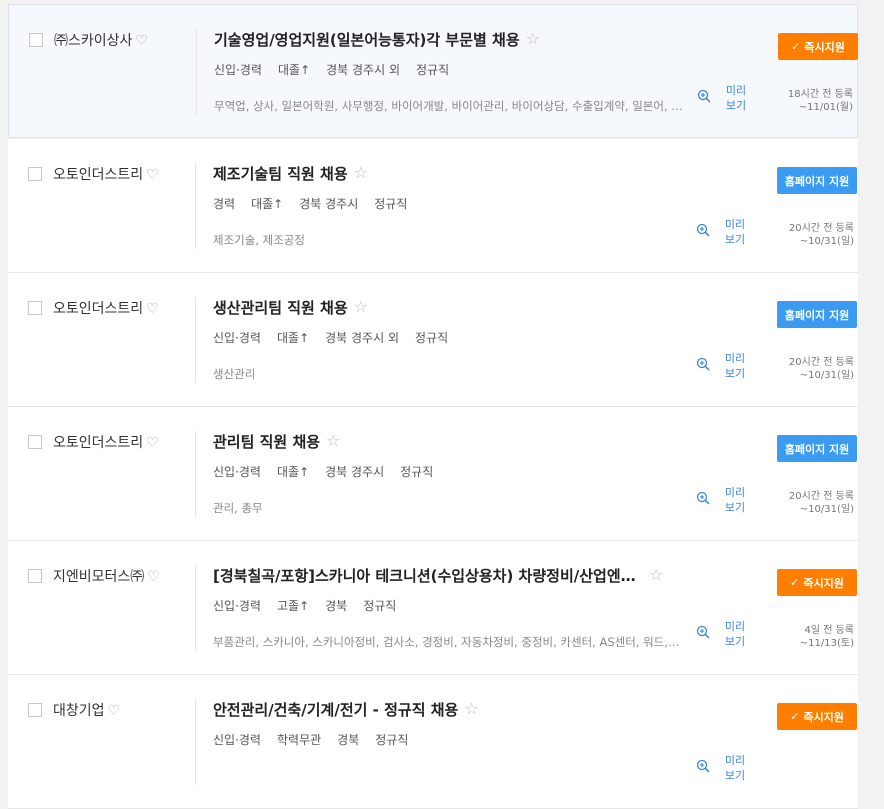 This screenshot has height=809, width=884. Describe the element at coordinates (335, 709) in the screenshot. I see `job-title-text: 안전관리/건축/기계/전기 - 정규직 채용` at that location.